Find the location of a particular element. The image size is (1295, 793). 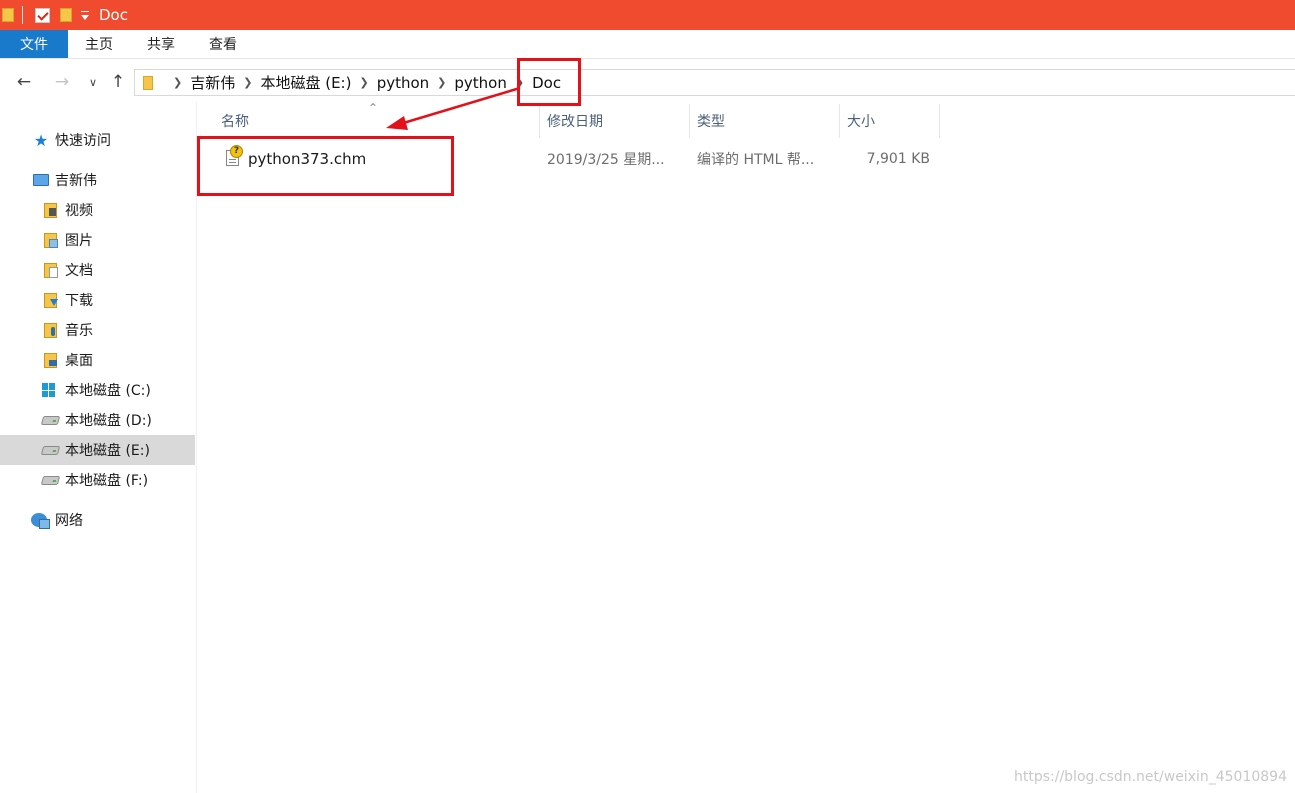

sidebar-item-label: 网络 is located at coordinates (69, 521).